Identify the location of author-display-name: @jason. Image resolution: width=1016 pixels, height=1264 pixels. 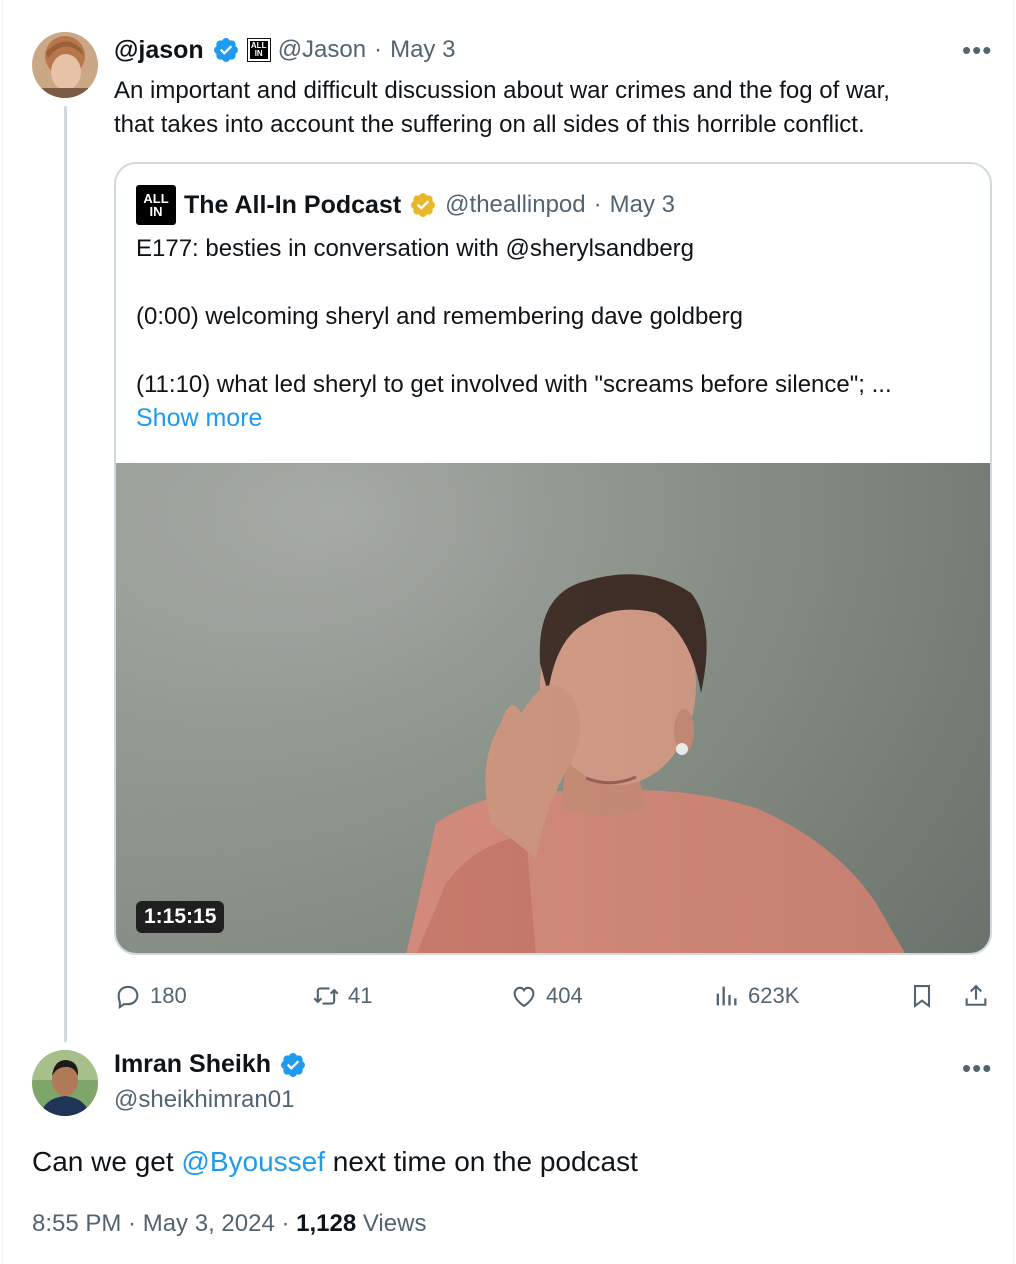
(159, 50).